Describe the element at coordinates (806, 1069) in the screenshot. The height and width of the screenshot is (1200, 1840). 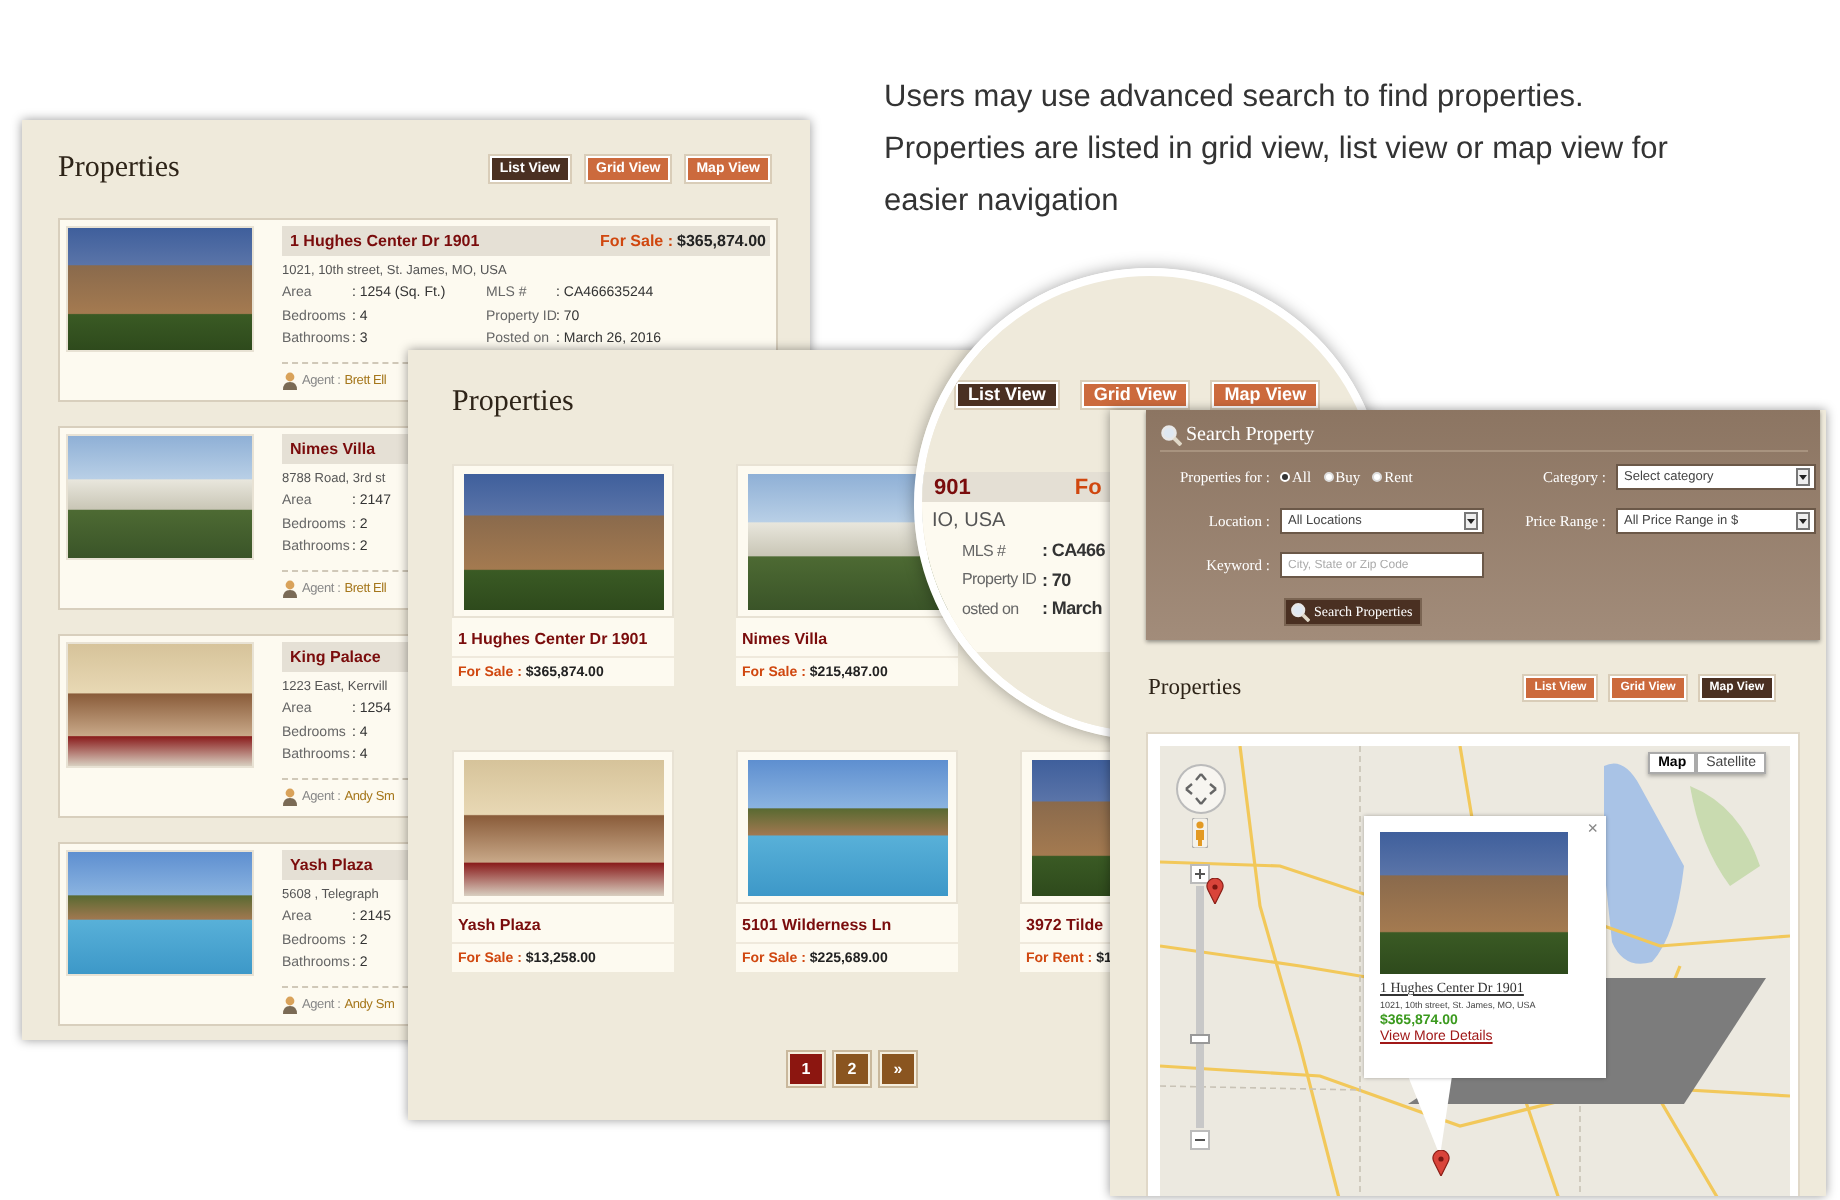
I see `page-button: 1` at that location.